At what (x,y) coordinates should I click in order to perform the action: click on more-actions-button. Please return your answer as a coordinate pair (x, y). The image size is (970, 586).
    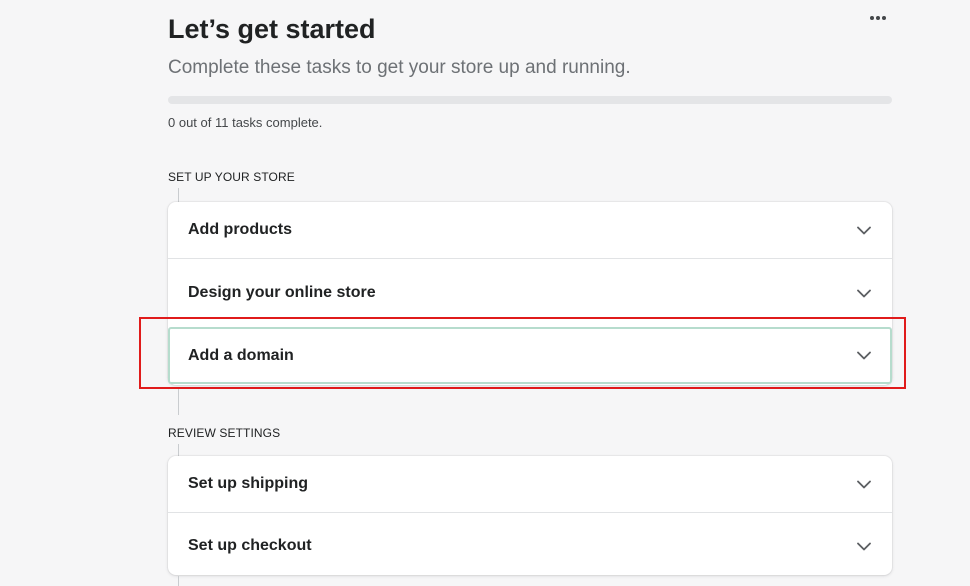
    Looking at the image, I should click on (878, 18).